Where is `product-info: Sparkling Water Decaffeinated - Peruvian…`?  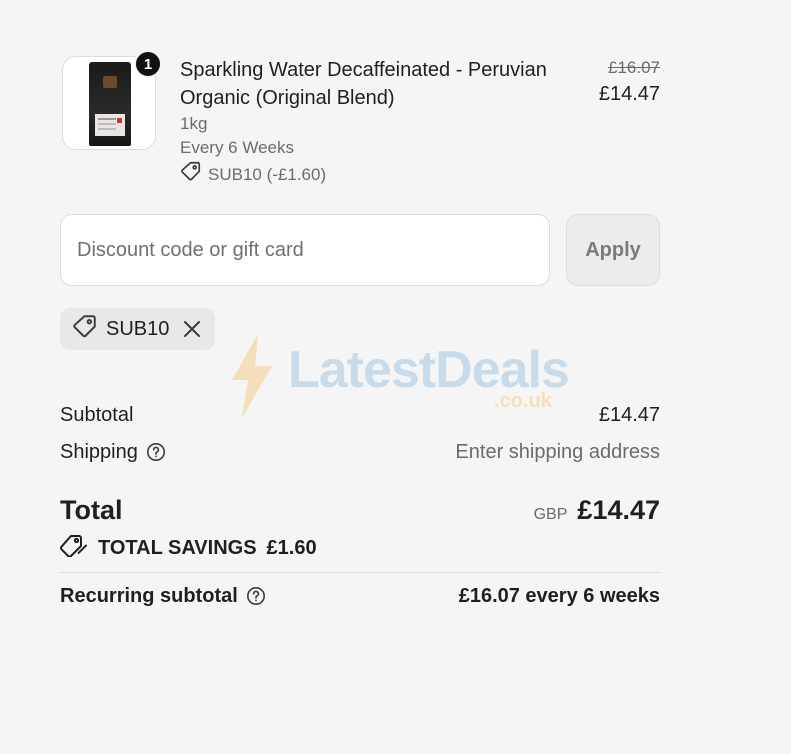
product-info: Sparkling Water Decaffeinated - Peruvian… is located at coordinates (380, 122).